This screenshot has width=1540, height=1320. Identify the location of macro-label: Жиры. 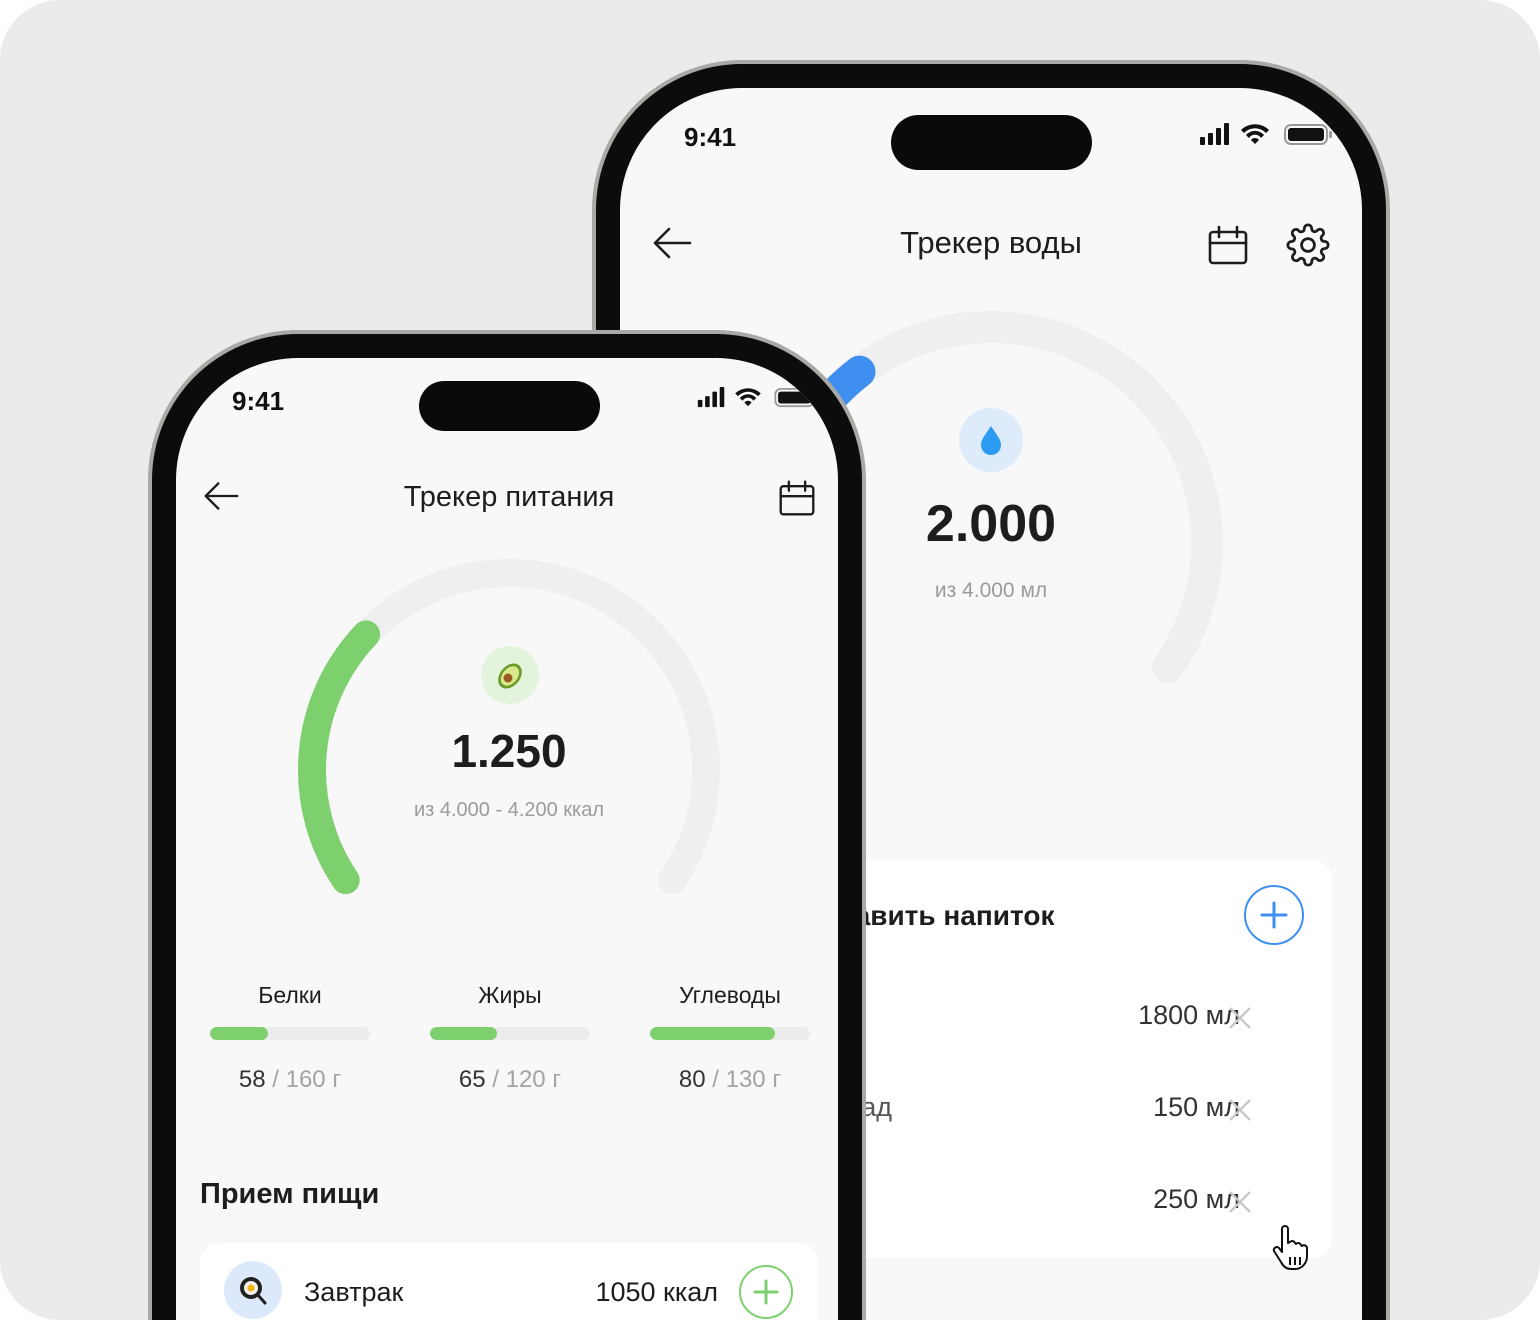
(510, 995).